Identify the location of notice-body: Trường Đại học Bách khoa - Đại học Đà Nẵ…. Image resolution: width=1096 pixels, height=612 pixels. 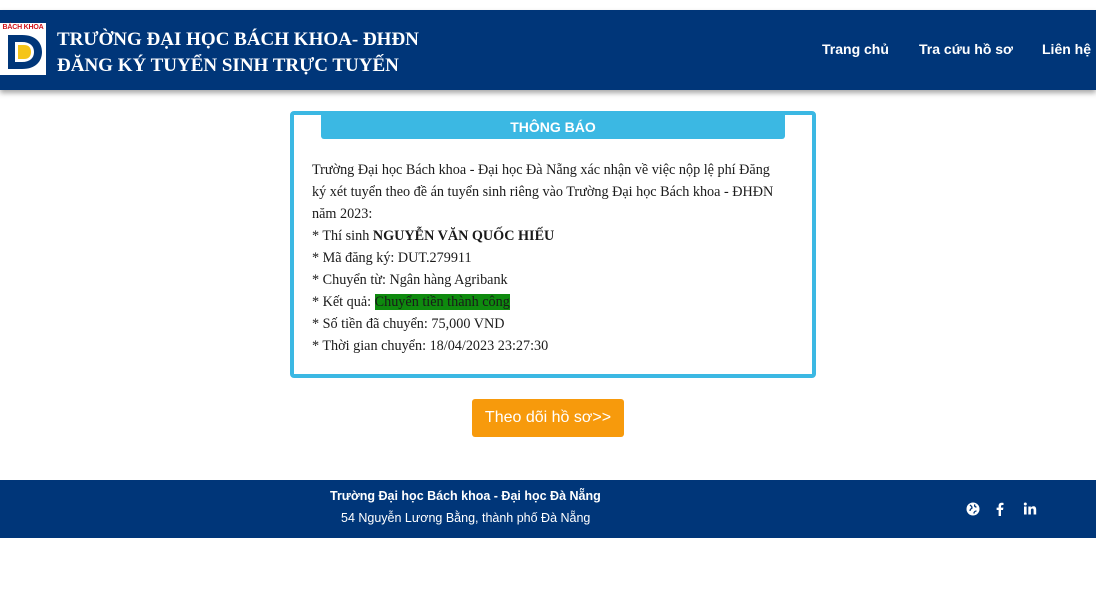
(555, 258).